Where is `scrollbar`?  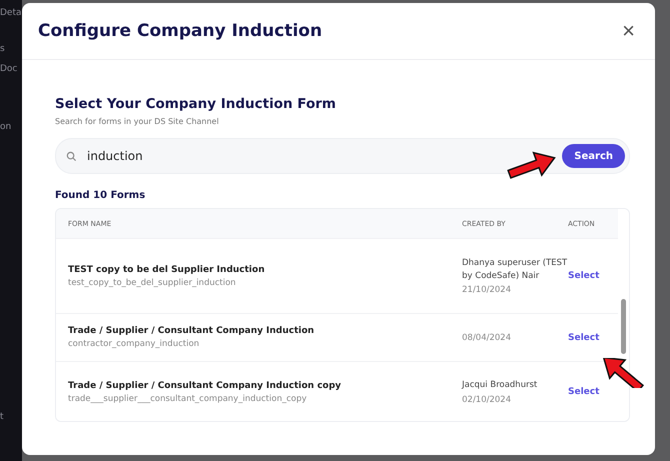 scrollbar is located at coordinates (623, 315).